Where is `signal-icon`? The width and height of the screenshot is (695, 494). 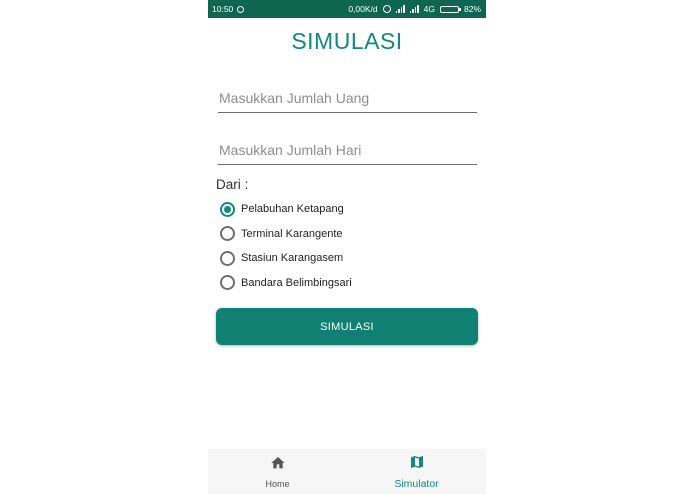 signal-icon is located at coordinates (400, 9).